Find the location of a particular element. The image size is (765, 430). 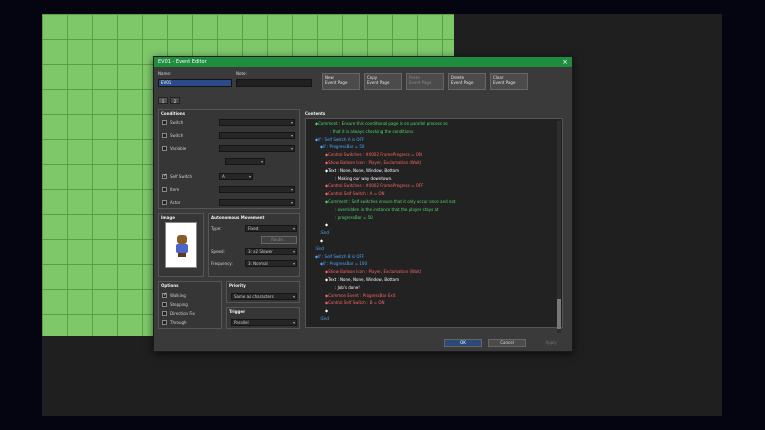

event-command-line: : Job's done! is located at coordinates (347, 288).